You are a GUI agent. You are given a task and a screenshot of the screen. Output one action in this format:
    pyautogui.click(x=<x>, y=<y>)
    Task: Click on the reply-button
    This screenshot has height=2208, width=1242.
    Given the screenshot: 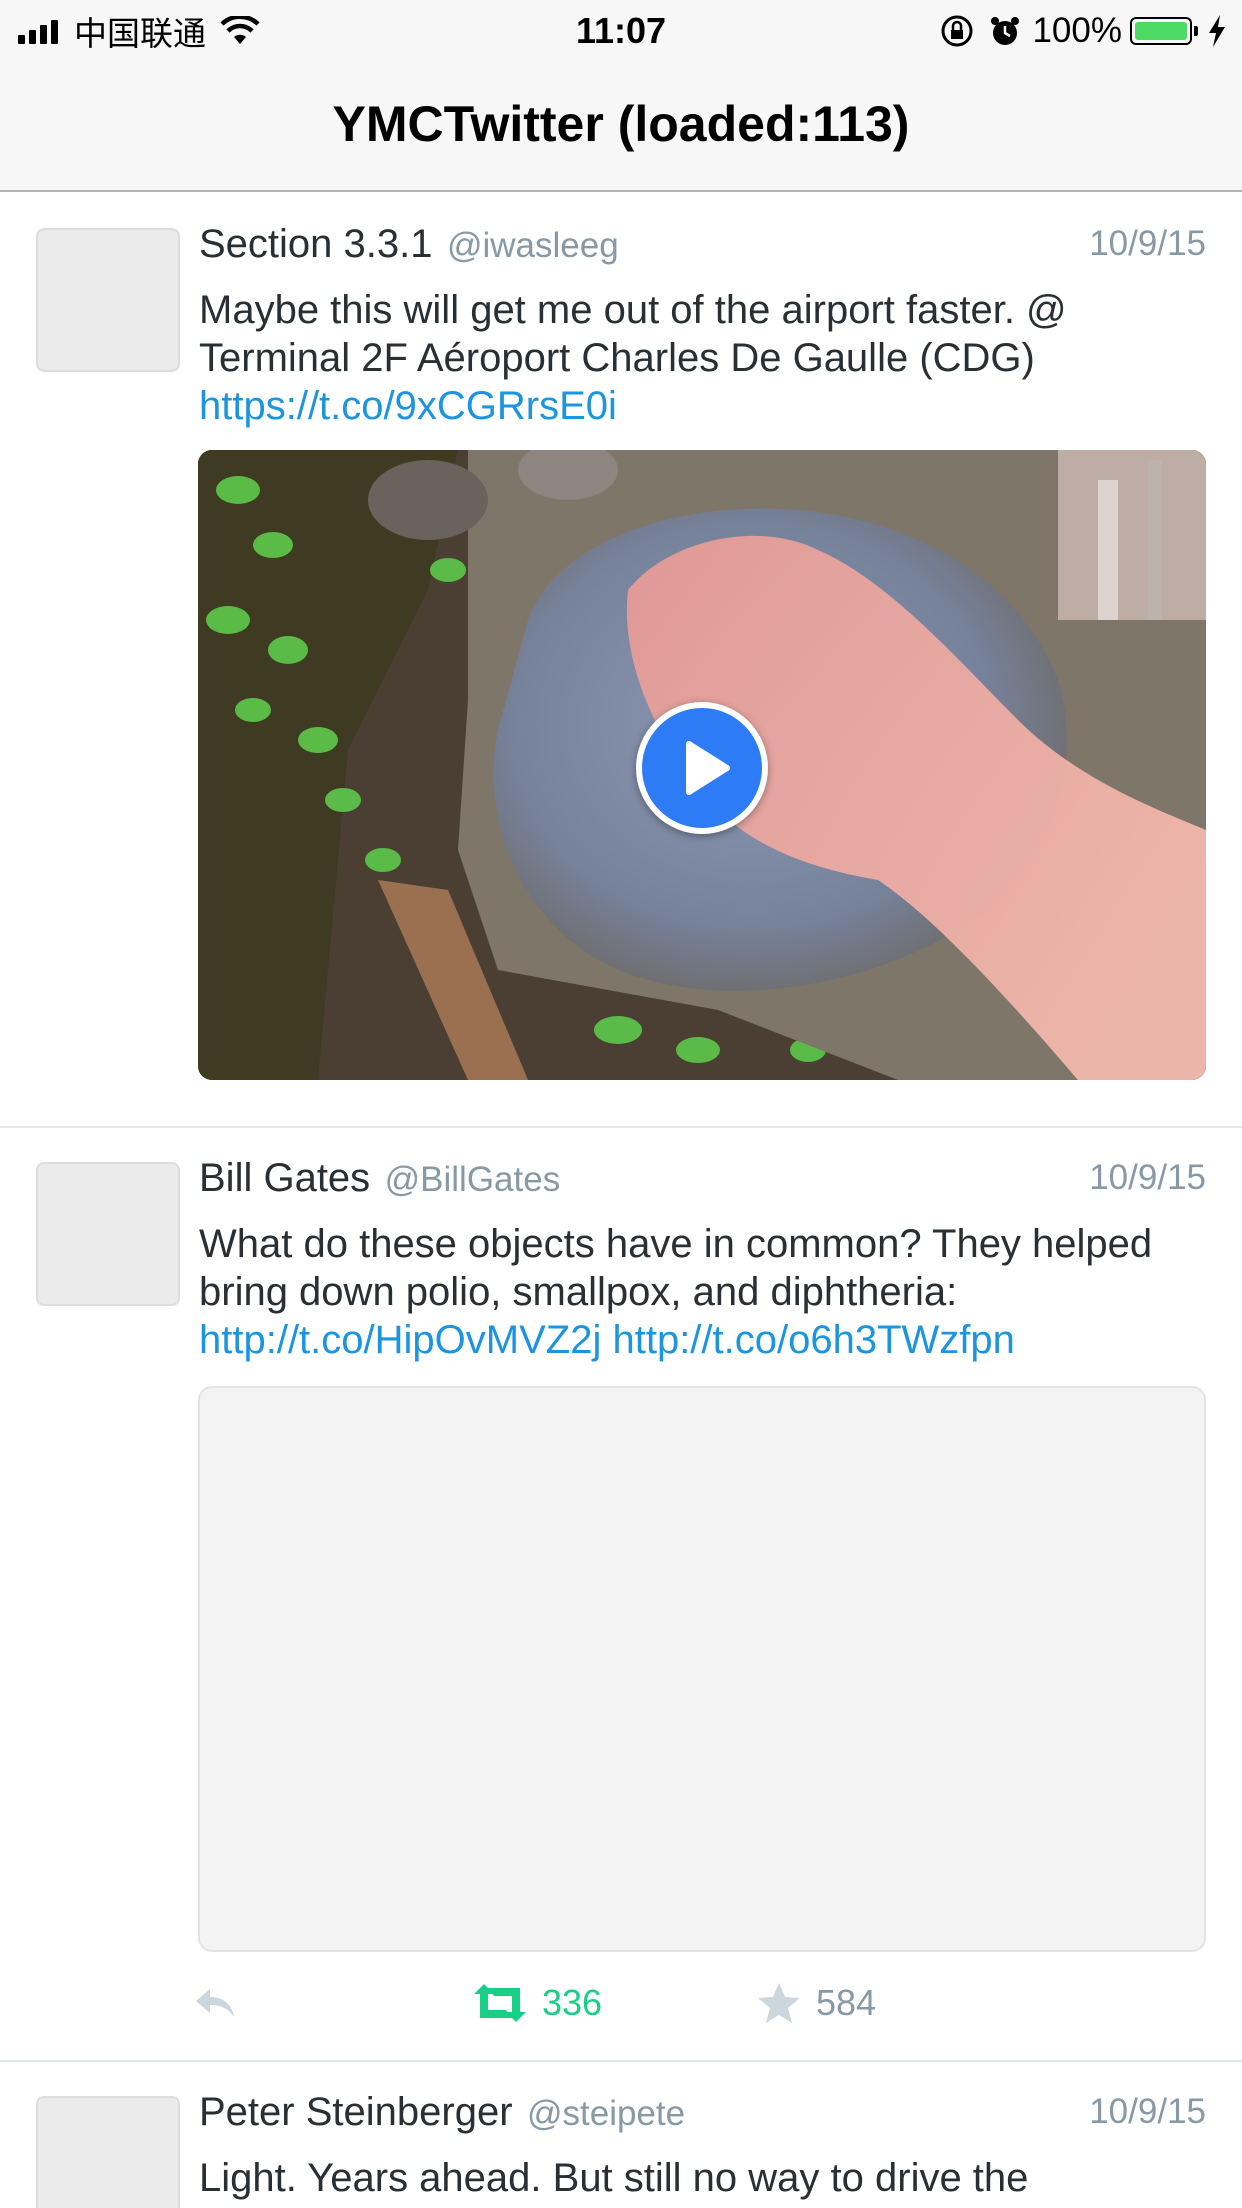 What is the action you would take?
    pyautogui.click(x=215, y=2003)
    